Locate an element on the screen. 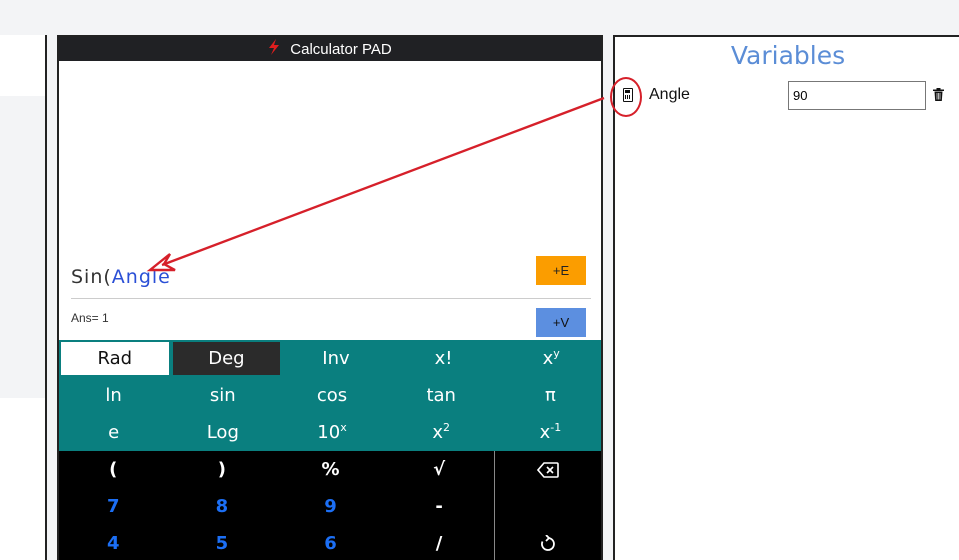 This screenshot has width=959, height=560. calculator-title-bar: Calculator PAD is located at coordinates (330, 49).